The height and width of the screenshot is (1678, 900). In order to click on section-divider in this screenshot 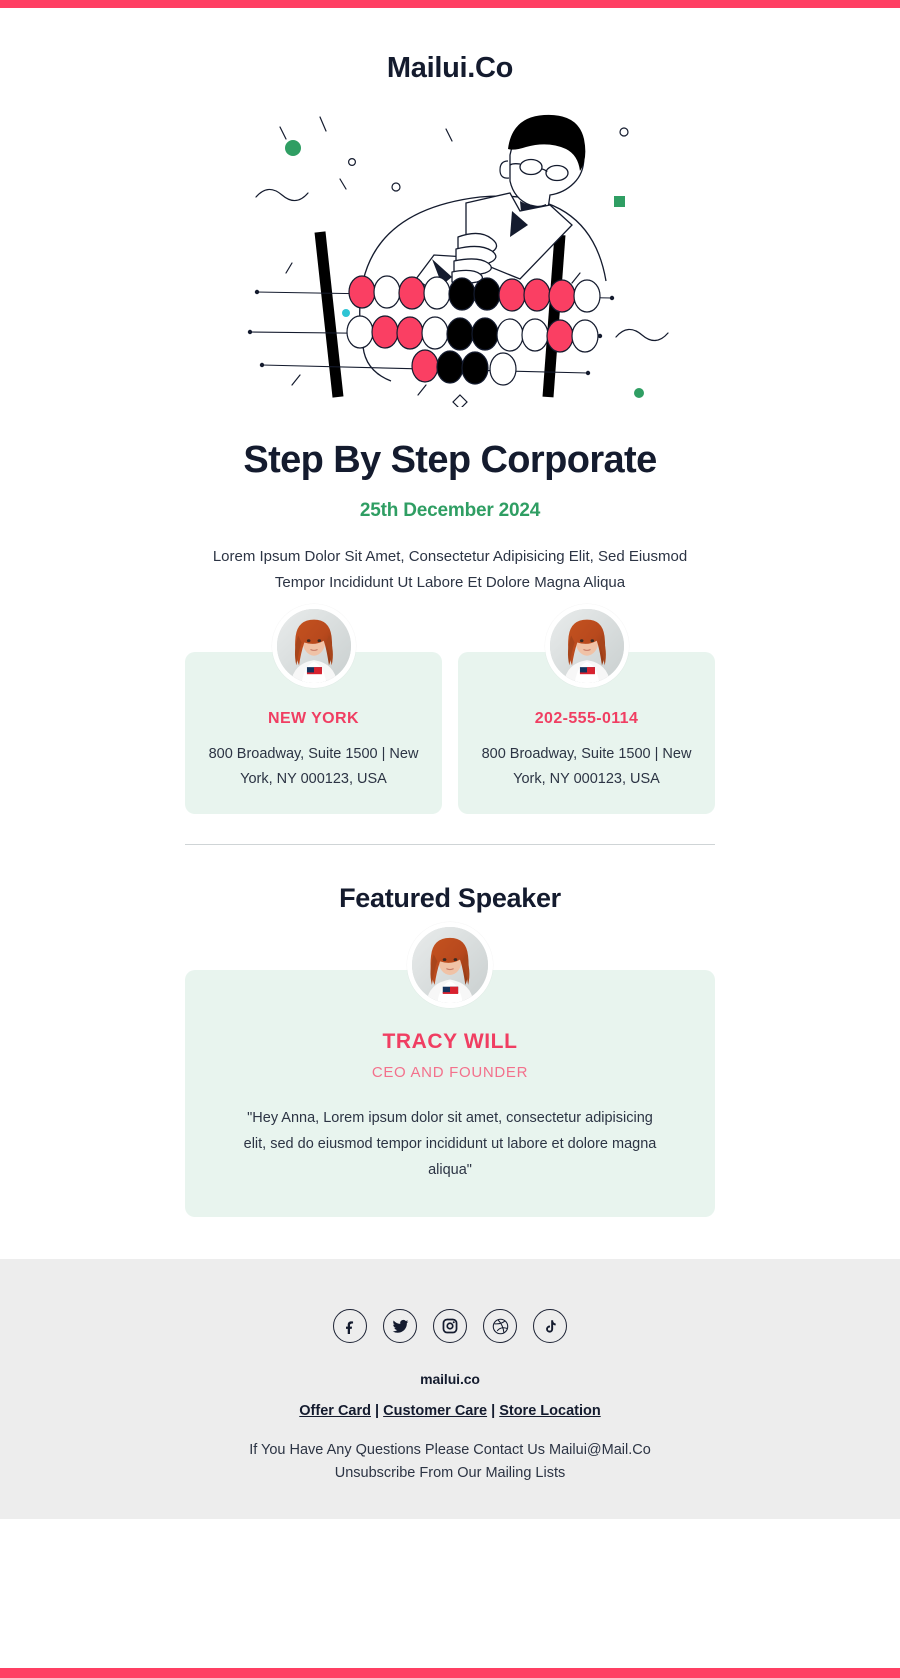, I will do `click(450, 844)`.